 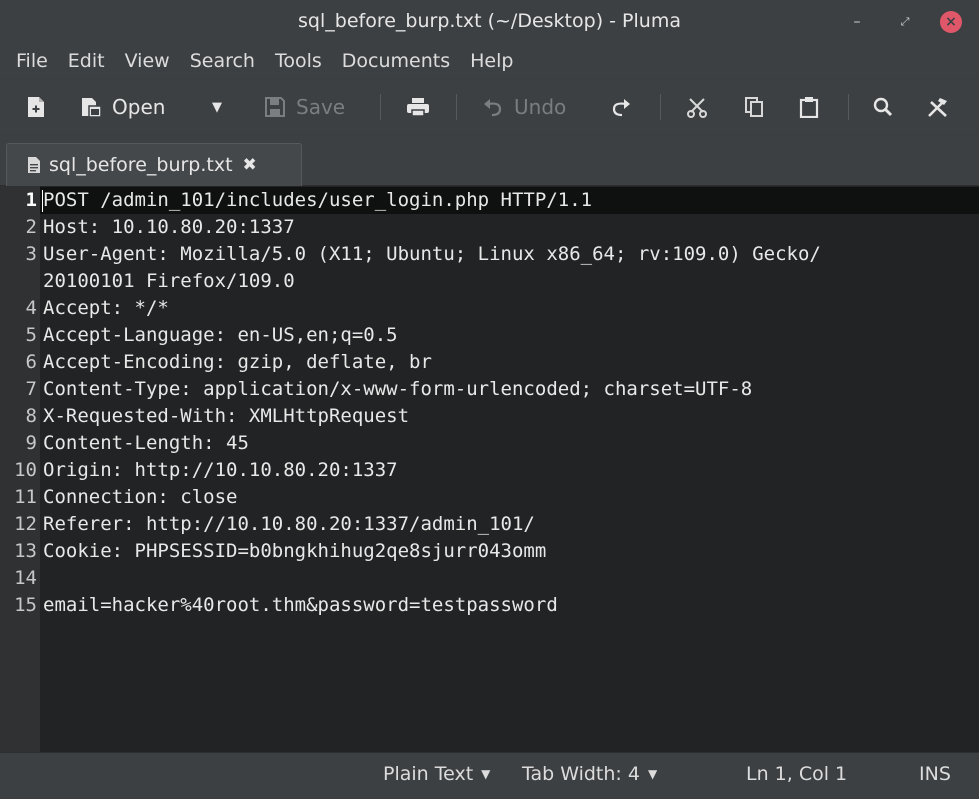 I want to click on save-label: Save, so click(x=321, y=107).